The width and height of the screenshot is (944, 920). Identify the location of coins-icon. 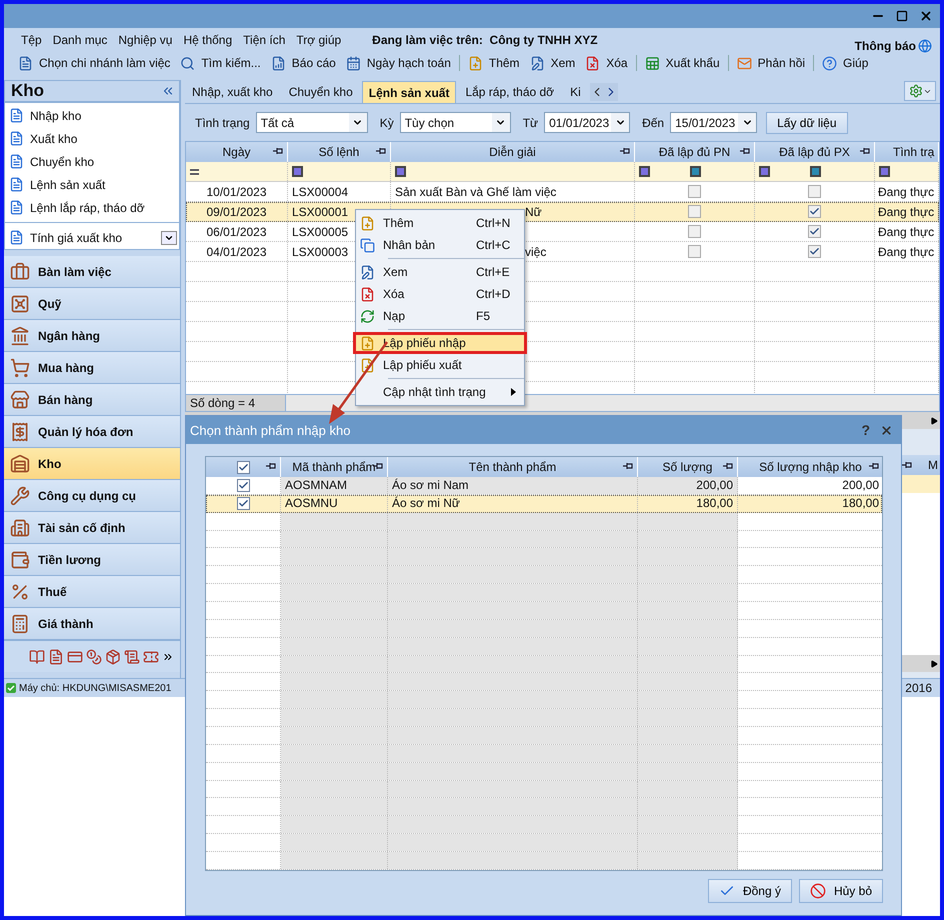
(94, 656).